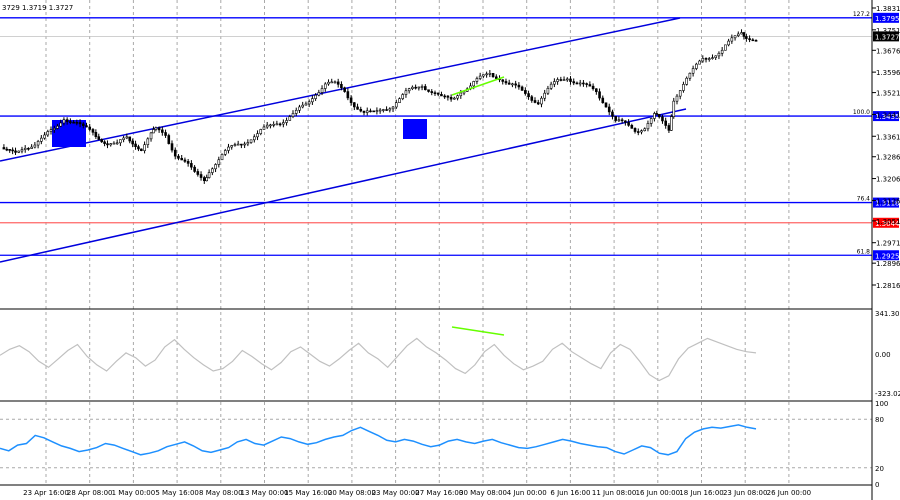  What do you see at coordinates (658, 493) in the screenshot?
I see `time-tick-label: 16 Jun 00:00` at bounding box center [658, 493].